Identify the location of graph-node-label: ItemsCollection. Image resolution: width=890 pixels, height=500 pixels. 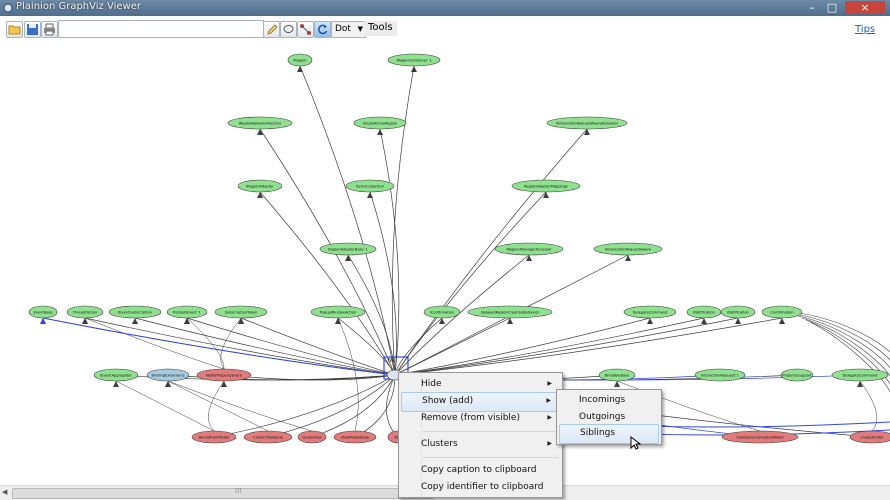
(370, 187).